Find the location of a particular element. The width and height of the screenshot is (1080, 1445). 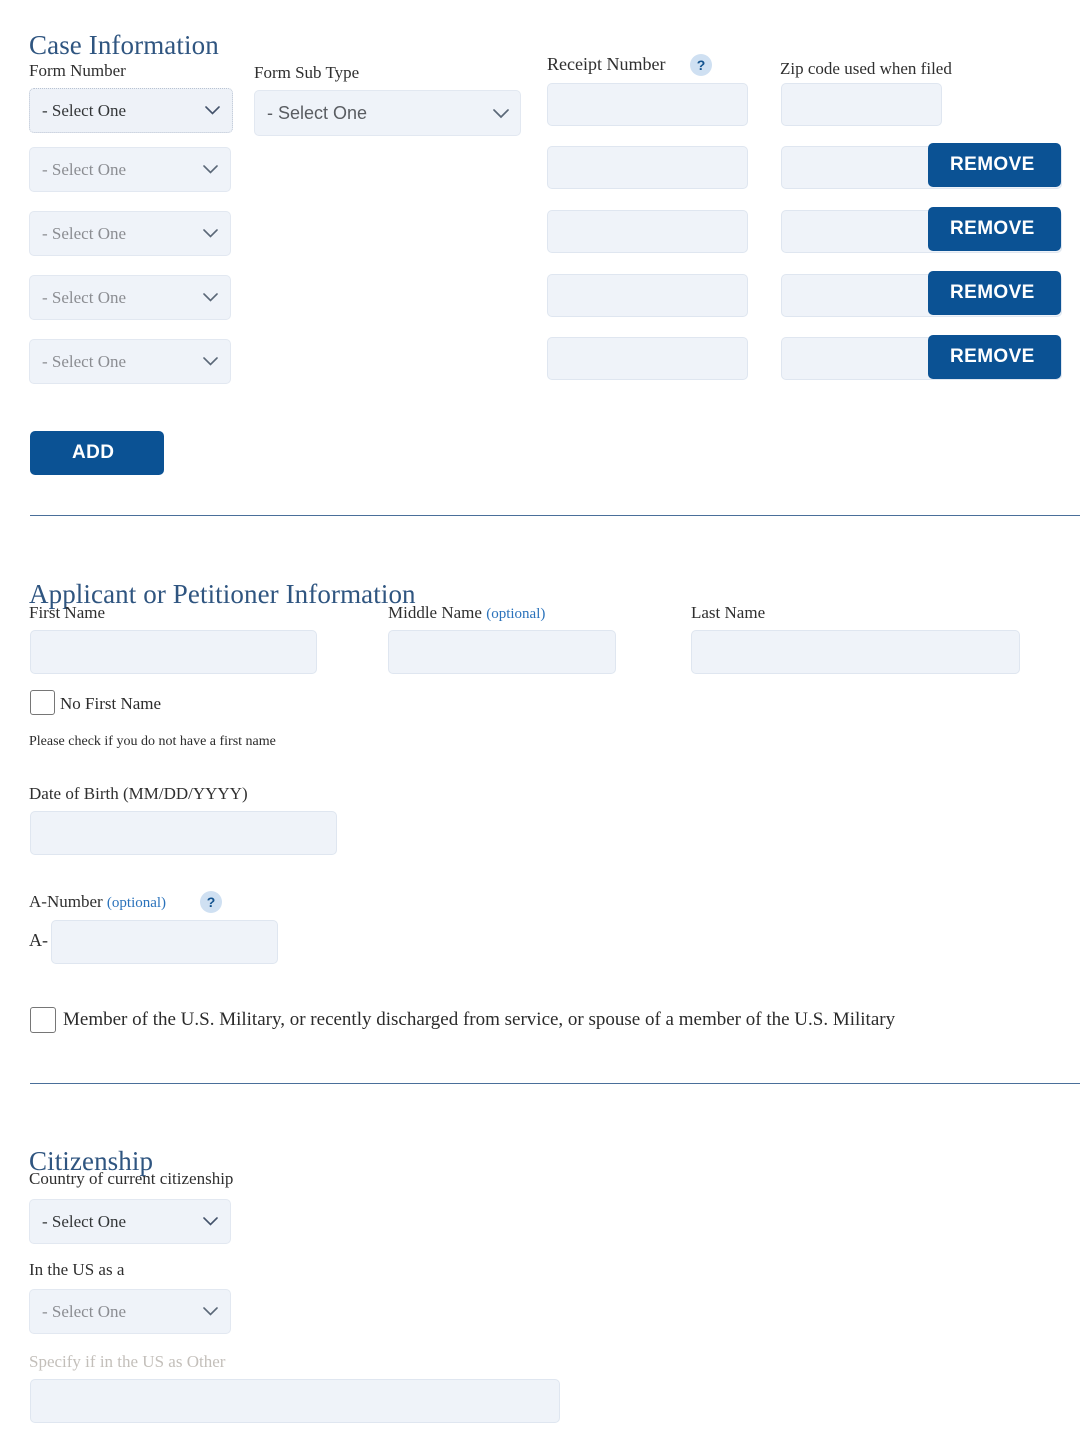

remove-button-4: REMOVE is located at coordinates (994, 357).